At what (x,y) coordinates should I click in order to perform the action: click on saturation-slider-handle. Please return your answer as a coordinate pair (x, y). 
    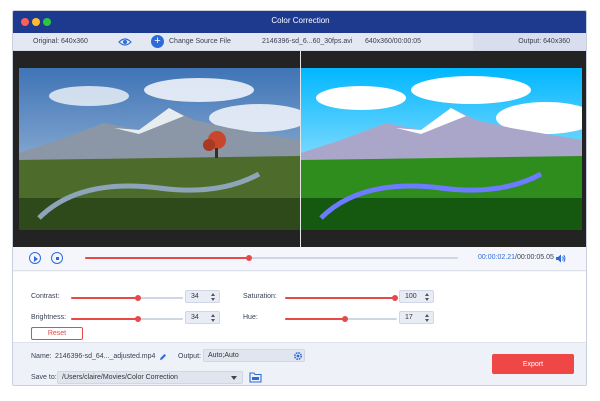
    Looking at the image, I should click on (394, 298).